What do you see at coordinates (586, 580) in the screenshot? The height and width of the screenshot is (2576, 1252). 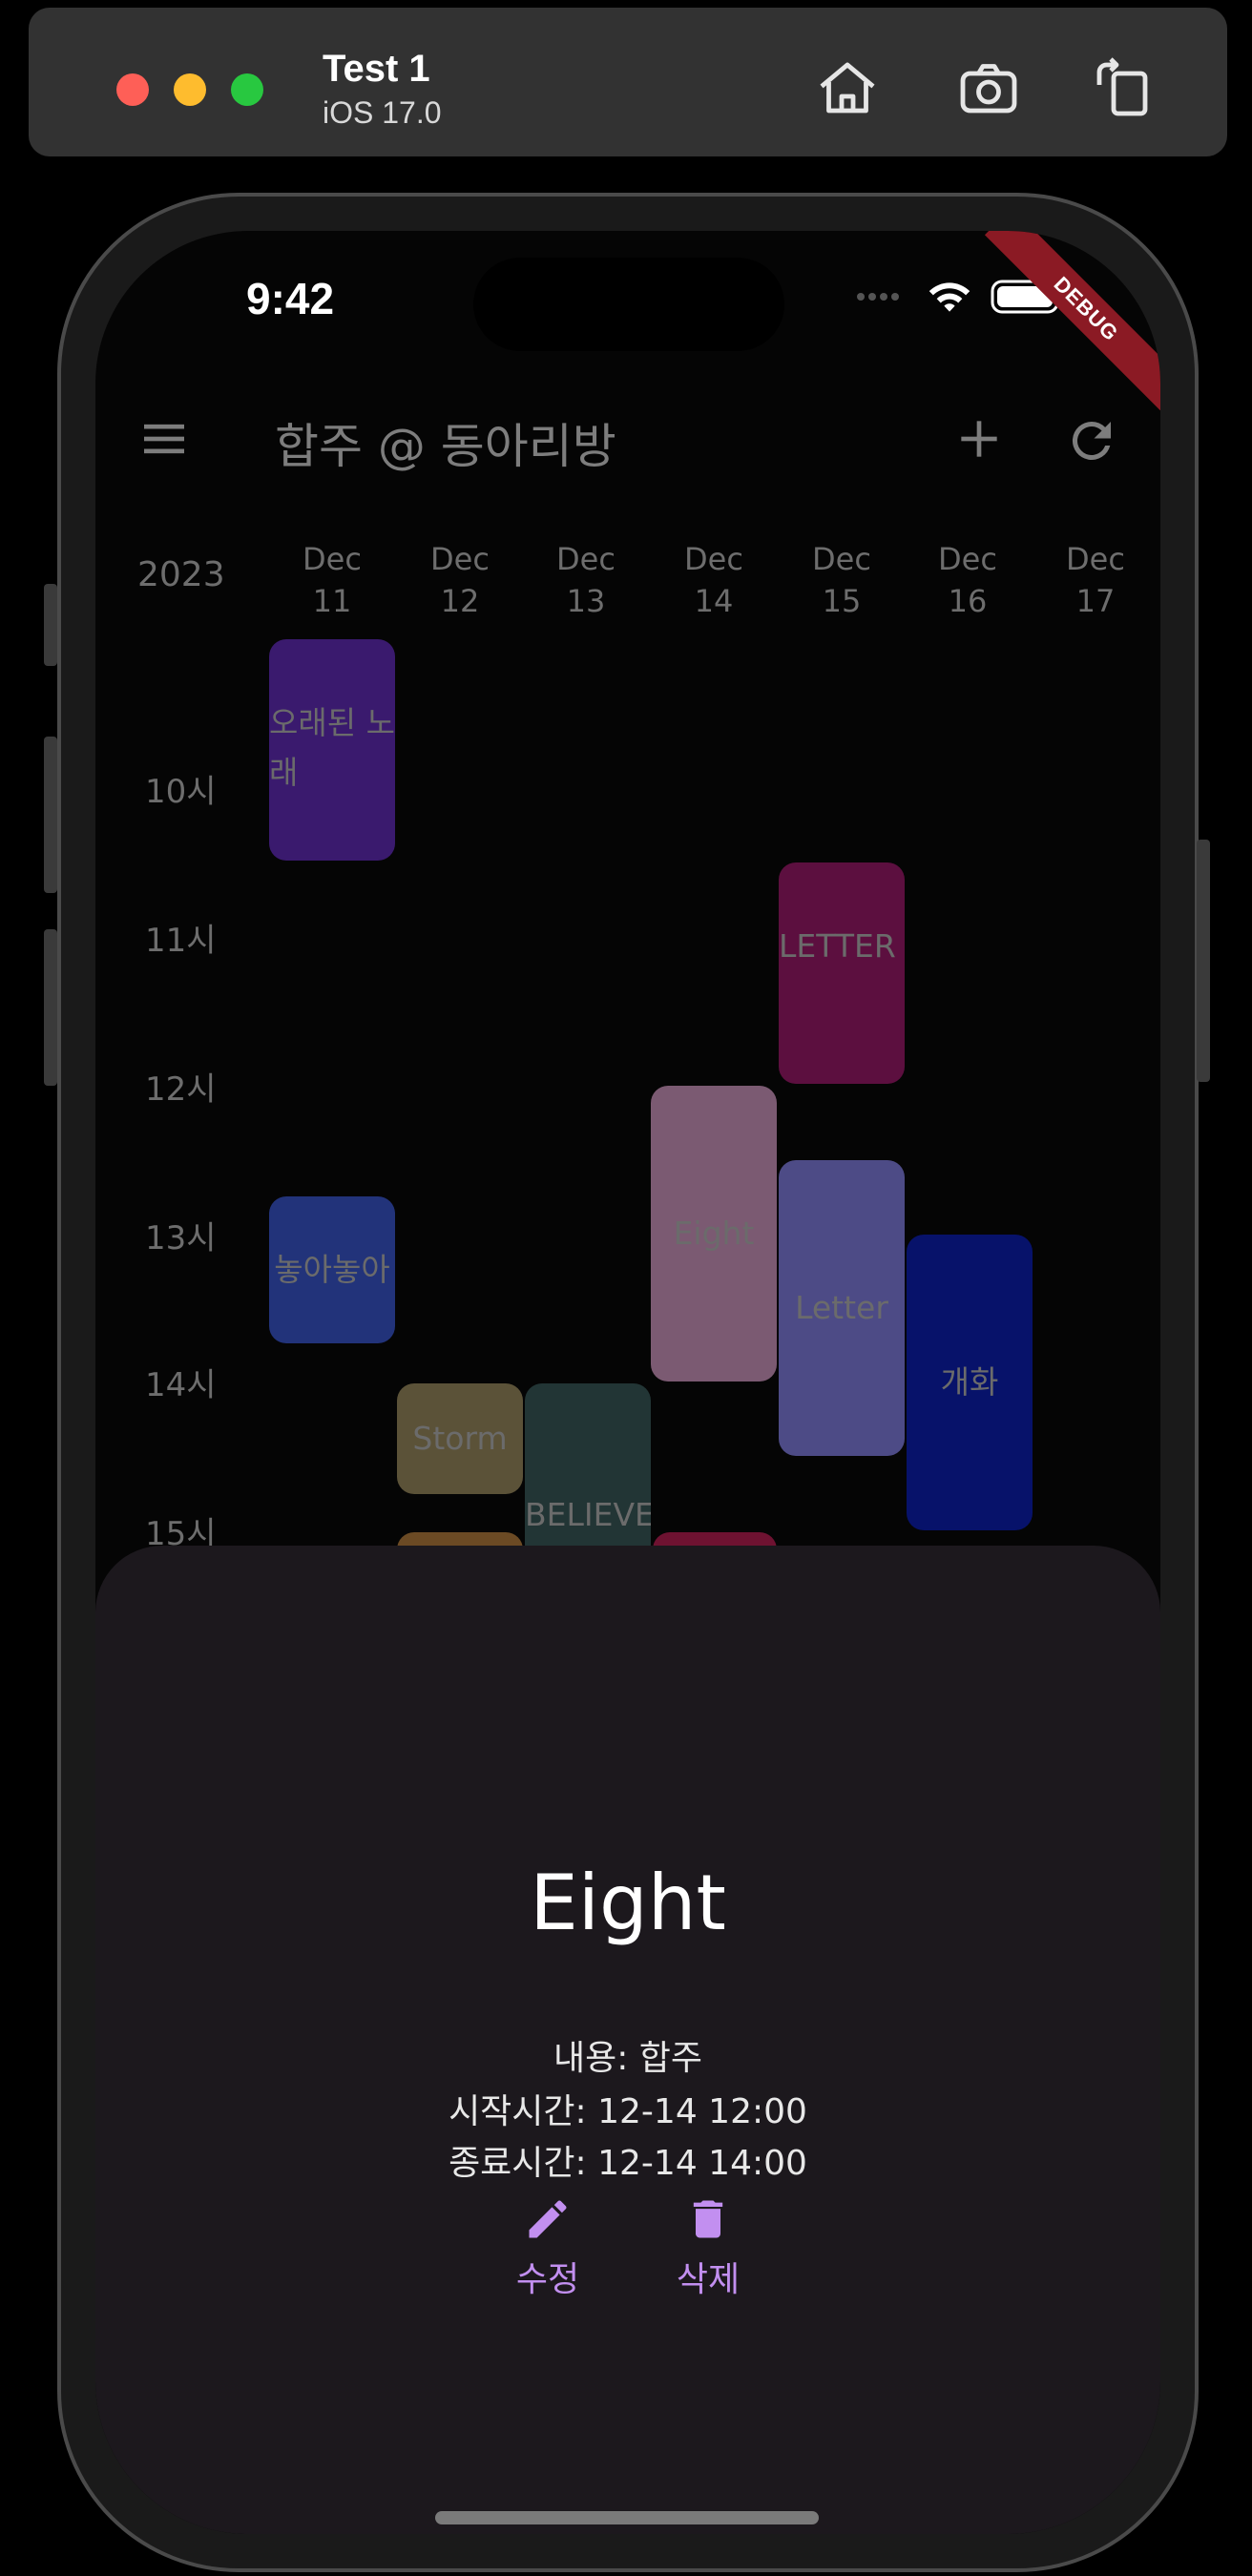 I see `day-header-dec-13: Dec 13` at bounding box center [586, 580].